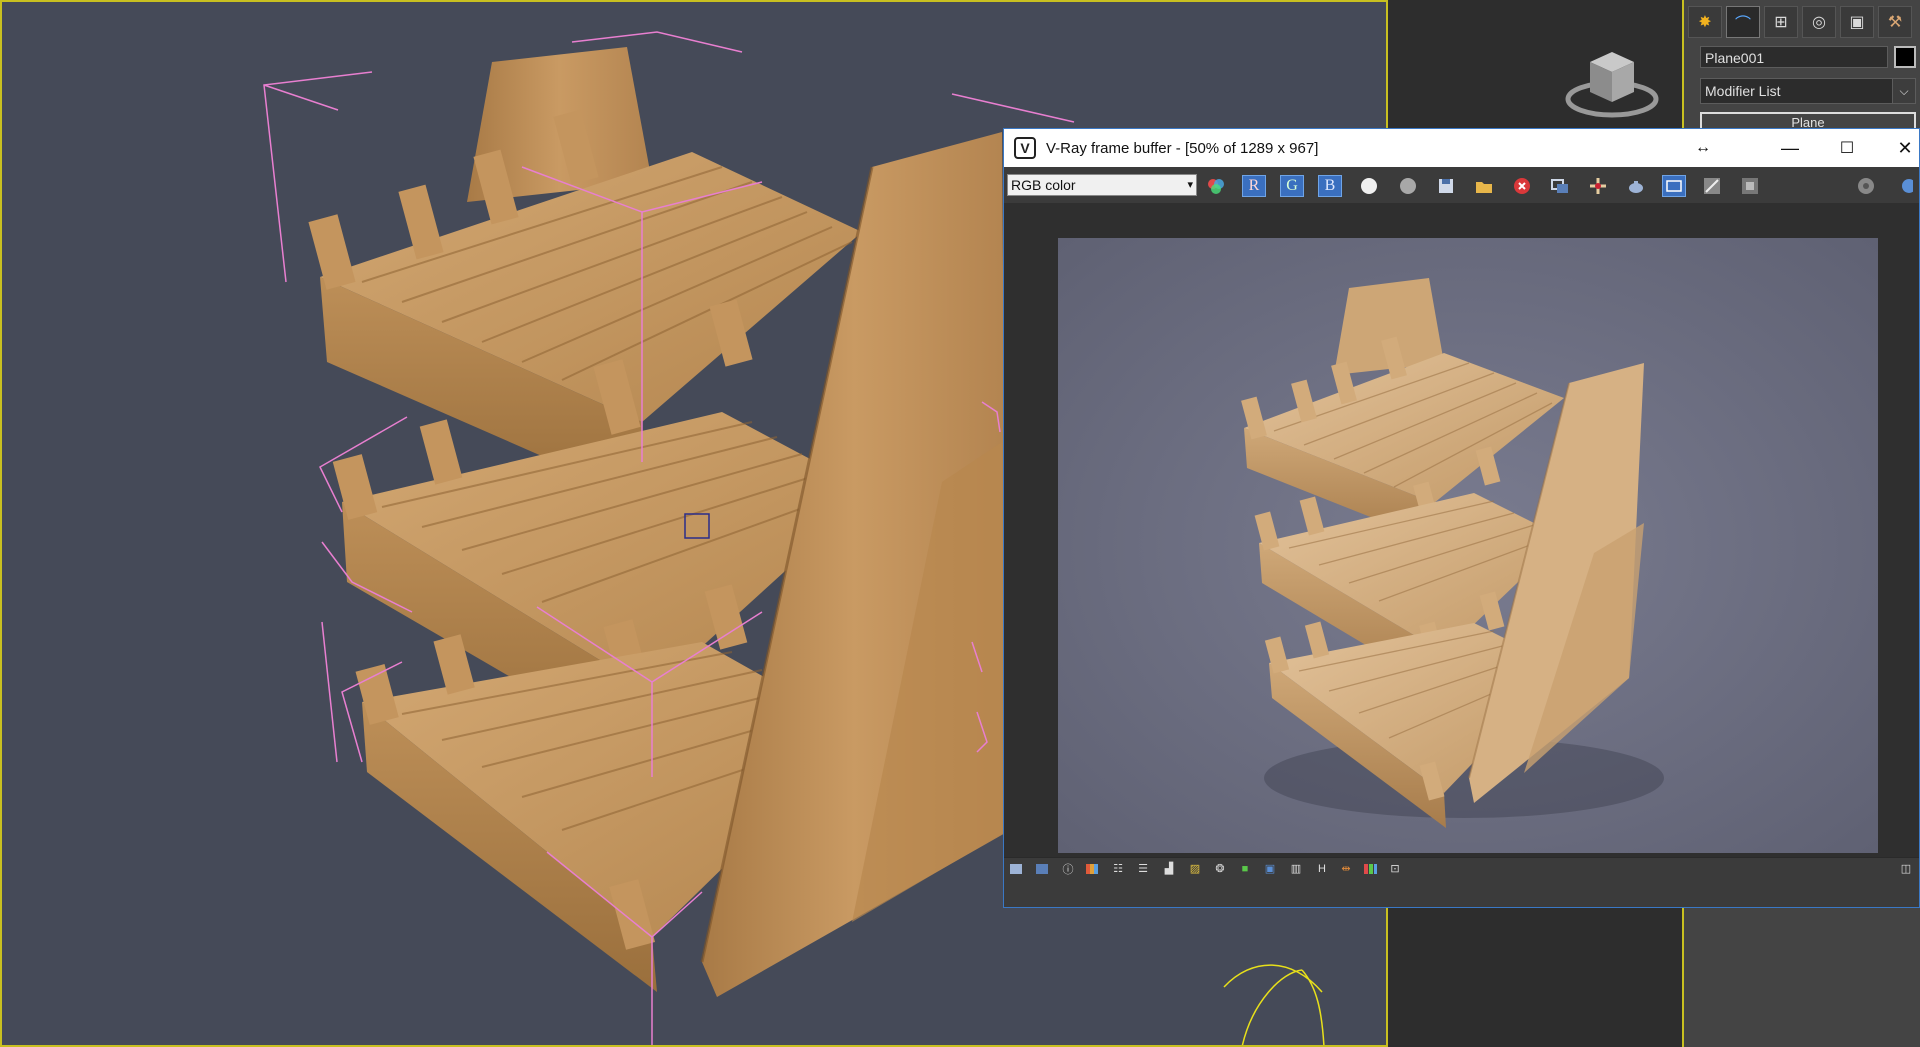 This screenshot has width=1920, height=1047. I want to click on vfb-bottom-toolbar: ⓘ ☷ ☰ ▟ ▨ ❂ ■ ▣ ▥ H ⇹ ⊡ ◫, so click(1461, 868).